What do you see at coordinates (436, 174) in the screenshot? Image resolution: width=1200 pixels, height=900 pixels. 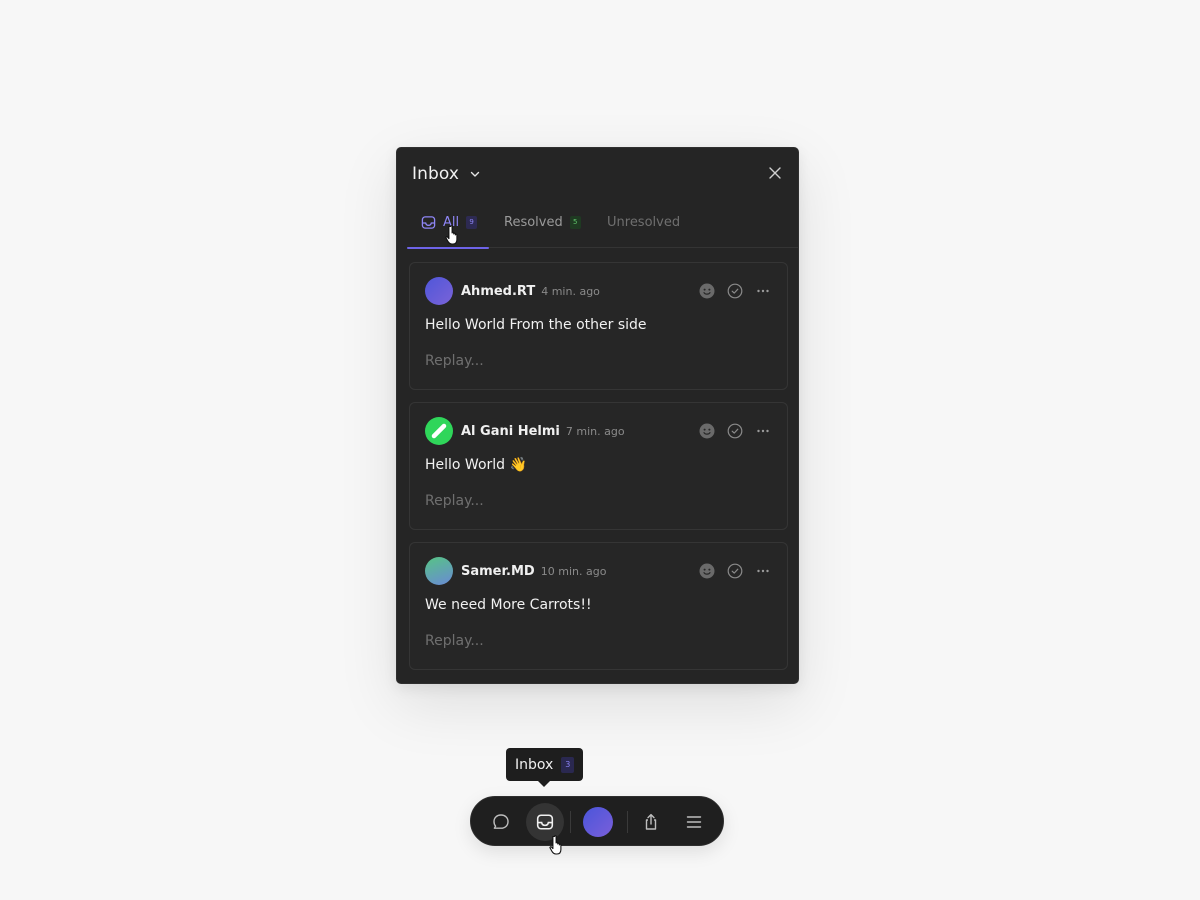 I see `panel-title: Inbox` at bounding box center [436, 174].